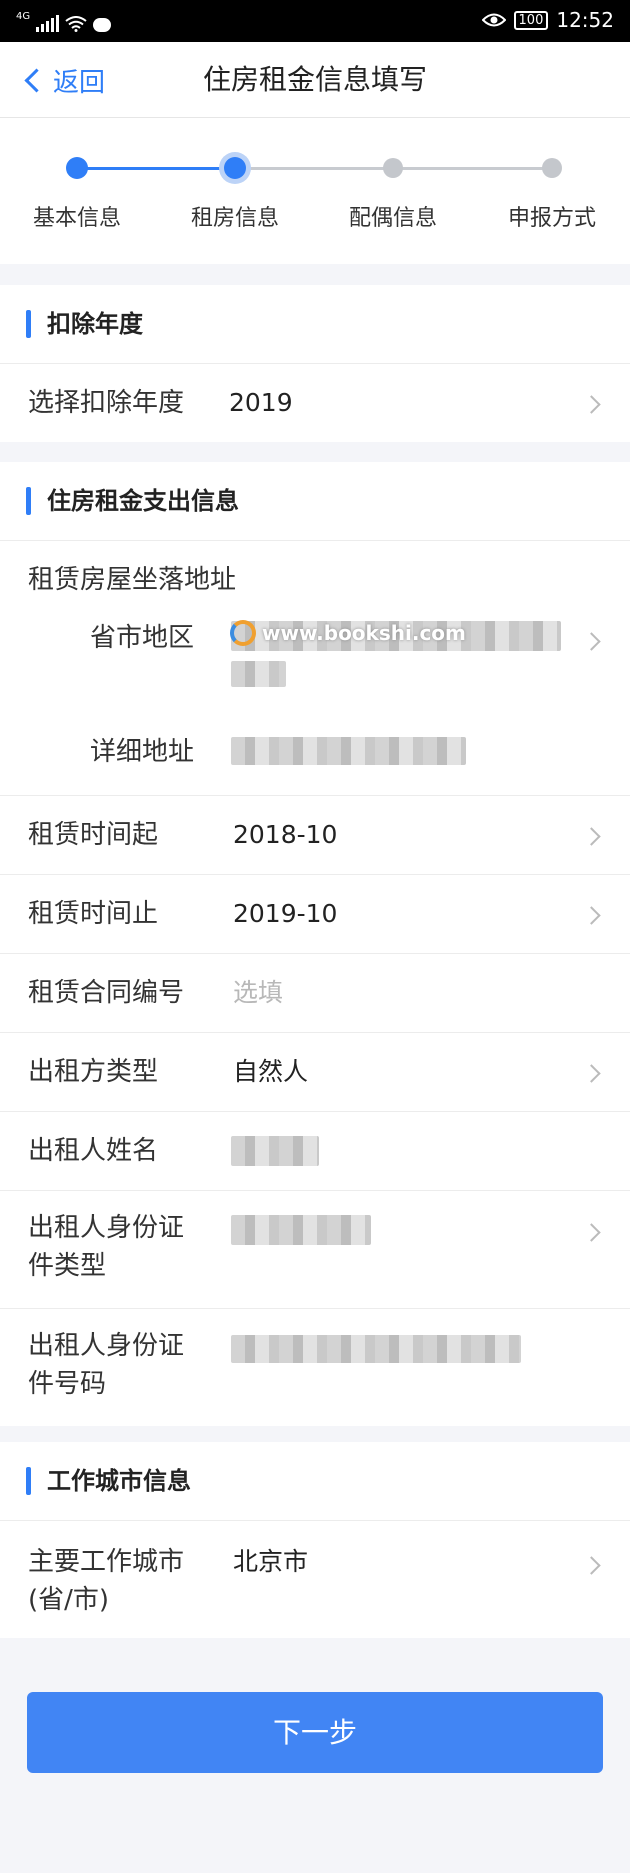  Describe the element at coordinates (315, 403) in the screenshot. I see `year-select-row: 选择扣除年度 2019` at that location.